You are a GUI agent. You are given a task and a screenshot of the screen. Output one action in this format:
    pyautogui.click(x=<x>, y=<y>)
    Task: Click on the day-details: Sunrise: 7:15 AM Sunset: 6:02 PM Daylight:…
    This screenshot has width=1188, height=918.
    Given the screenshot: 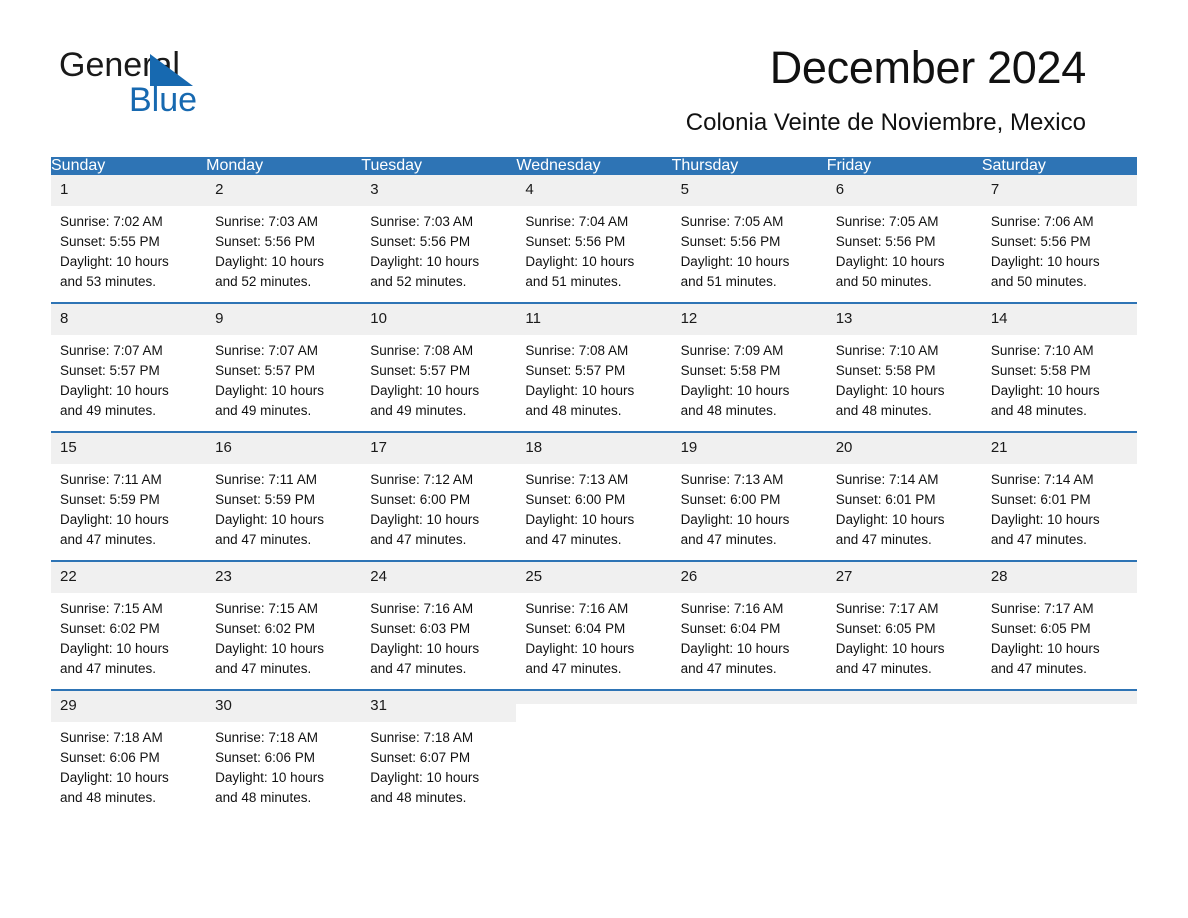 What is the action you would take?
    pyautogui.click(x=283, y=641)
    